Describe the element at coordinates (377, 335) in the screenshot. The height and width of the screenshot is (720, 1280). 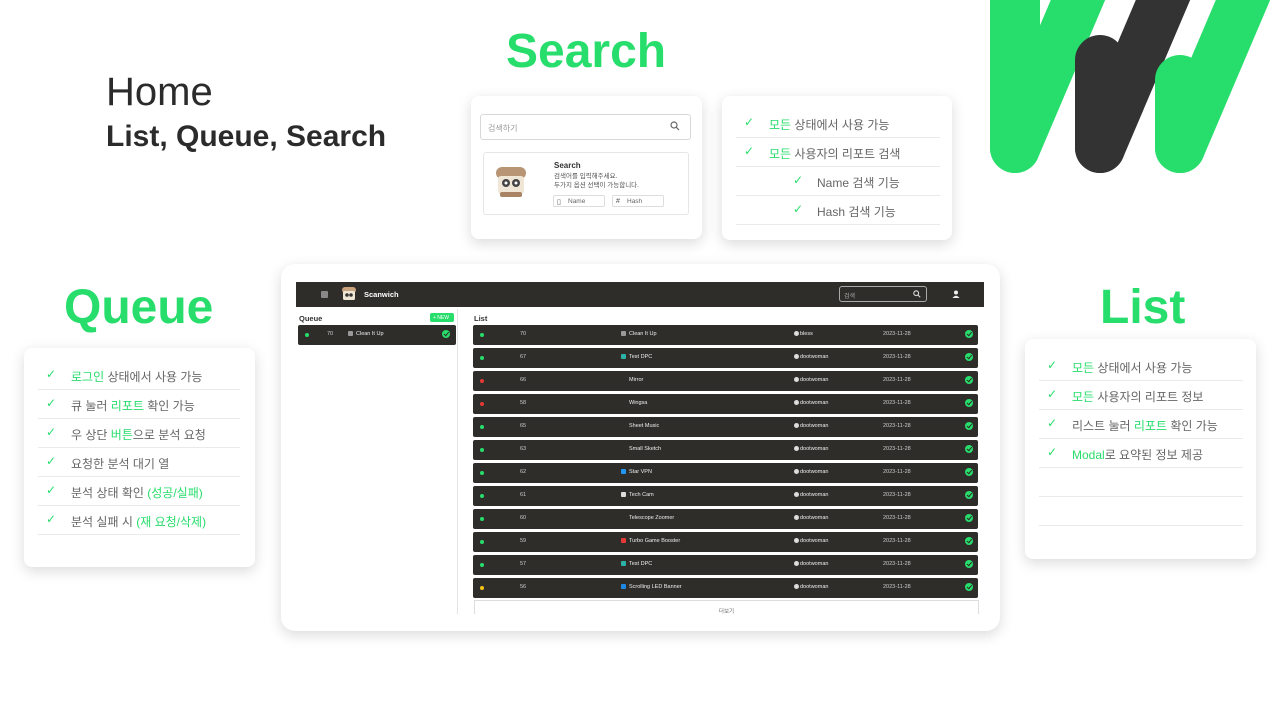
I see `queue-row: 70 Clean It Up` at that location.